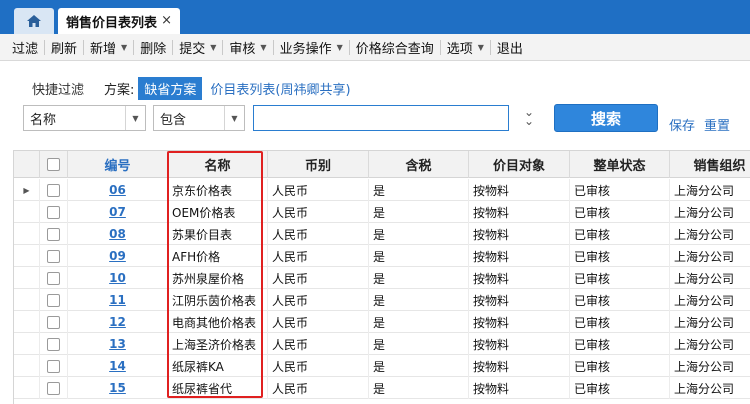 Image resolution: width=750 pixels, height=404 pixels. I want to click on column-header-1: 名称, so click(218, 164).